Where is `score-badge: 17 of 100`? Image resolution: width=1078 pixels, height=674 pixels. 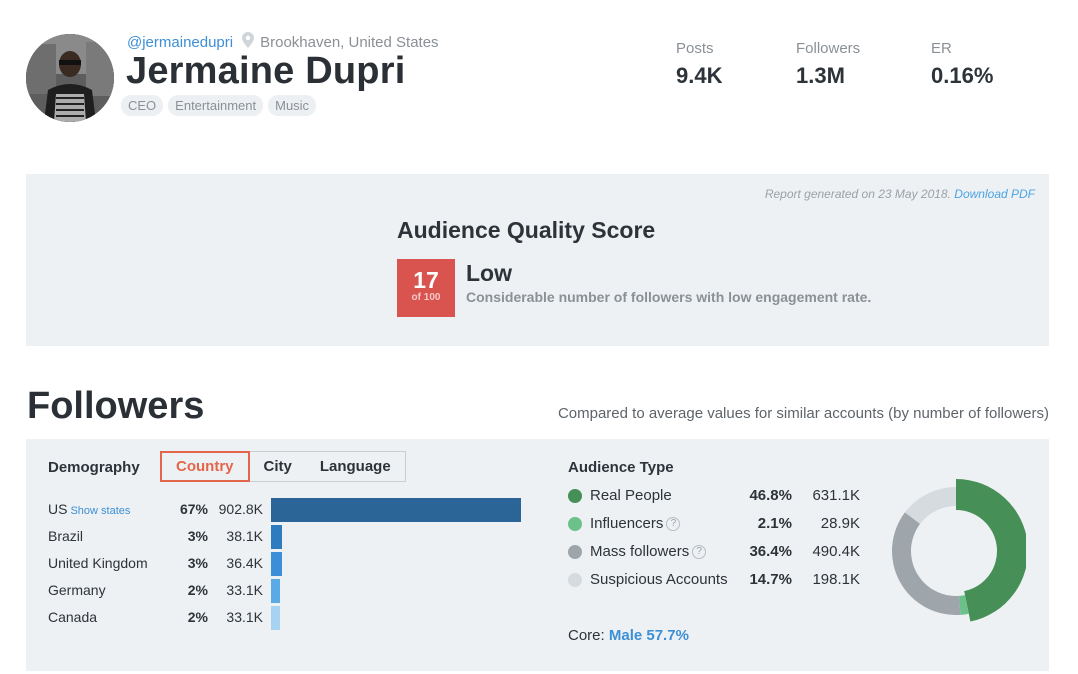
score-badge: 17 of 100 is located at coordinates (426, 288).